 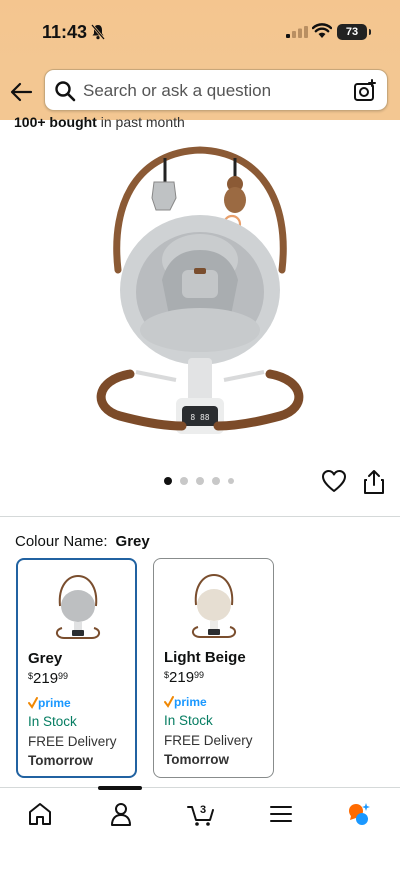 What do you see at coordinates (374, 482) in the screenshot?
I see `share-icon` at bounding box center [374, 482].